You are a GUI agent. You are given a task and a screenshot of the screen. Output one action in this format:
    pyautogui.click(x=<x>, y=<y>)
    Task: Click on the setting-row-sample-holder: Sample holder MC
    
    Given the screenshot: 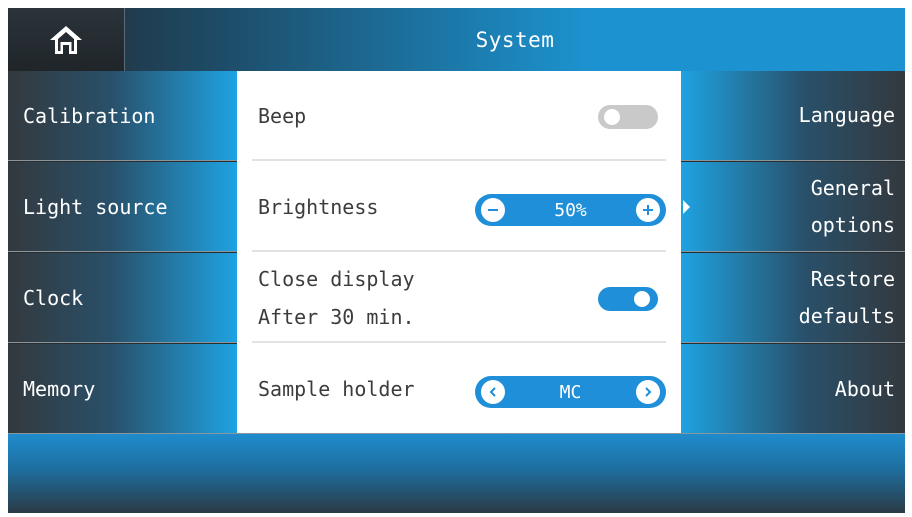 What is the action you would take?
    pyautogui.click(x=459, y=389)
    